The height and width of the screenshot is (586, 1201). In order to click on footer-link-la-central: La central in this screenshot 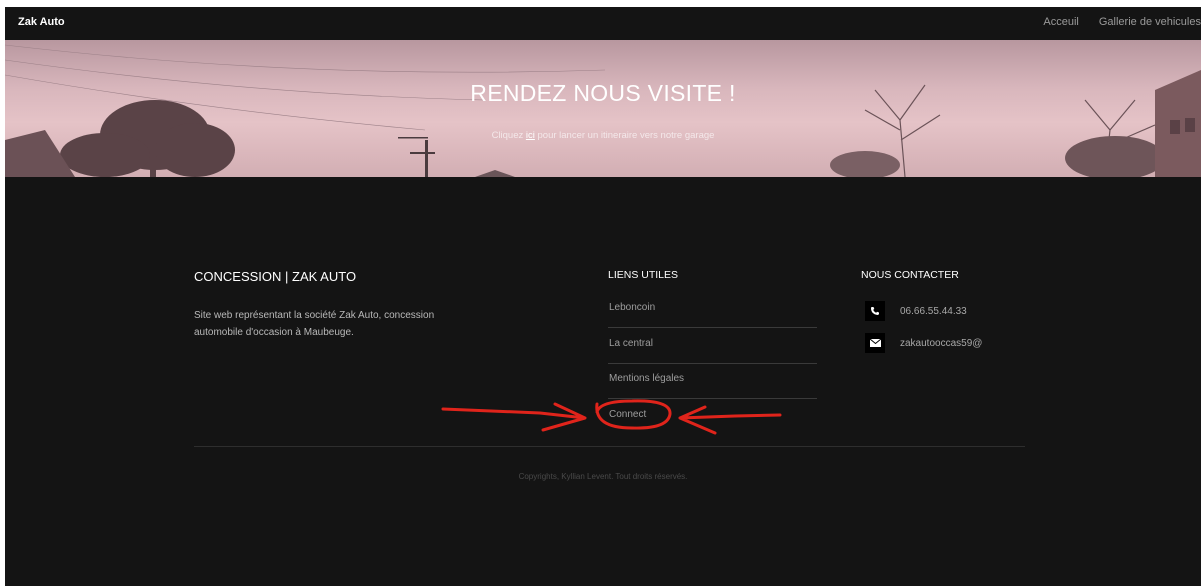, I will do `click(712, 355)`.